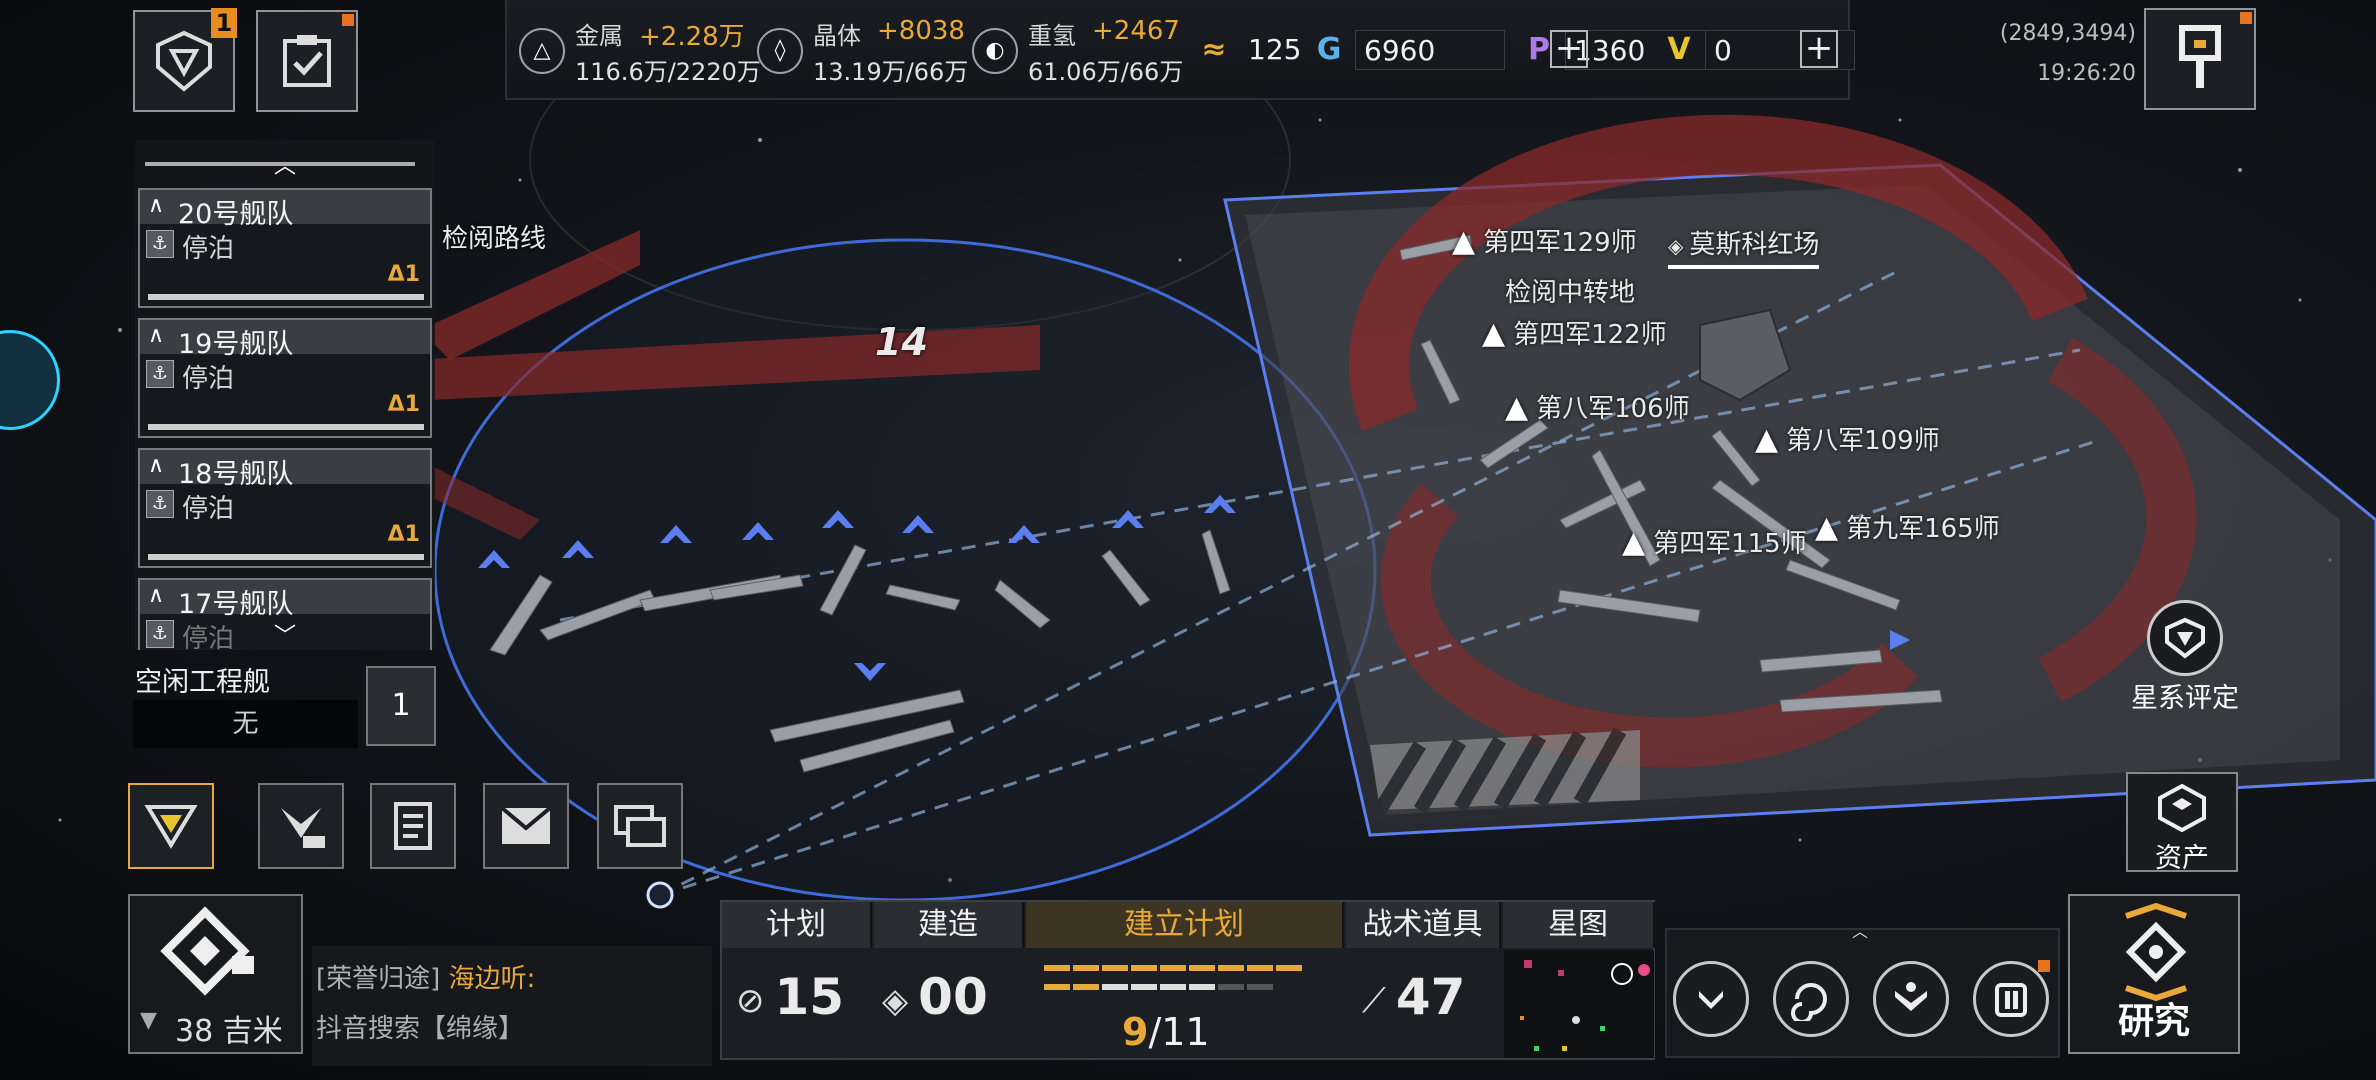 The width and height of the screenshot is (2376, 1080). Describe the element at coordinates (512, 1006) in the screenshot. I see `chat-preview: [荣誉归途] 海边听: 抖音搜索【绵缘】` at that location.